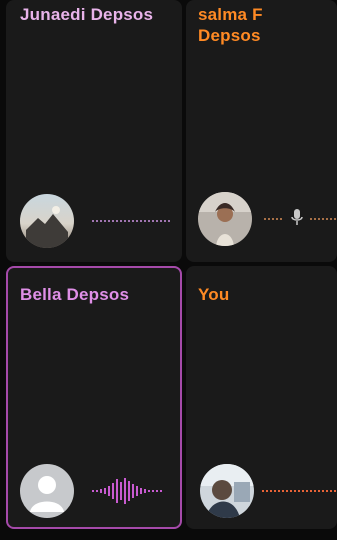 The height and width of the screenshot is (540, 337). What do you see at coordinates (131, 491) in the screenshot?
I see `audio-waveform` at bounding box center [131, 491].